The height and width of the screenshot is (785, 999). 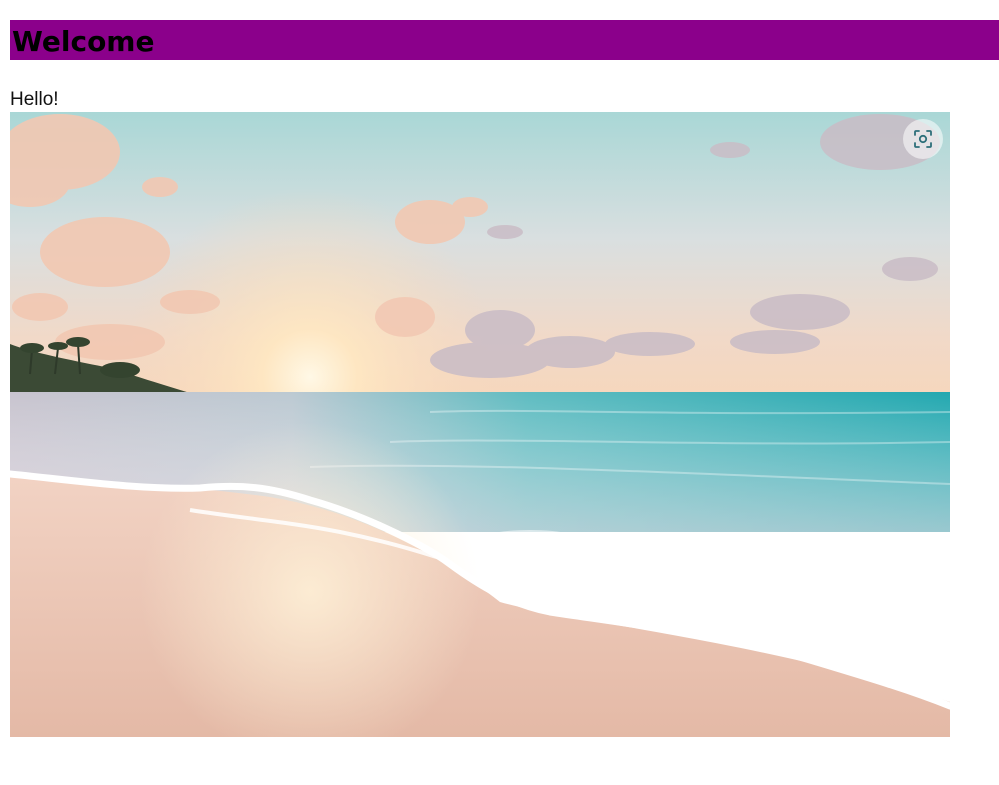 I want to click on visual-search-icon, so click(x=923, y=139).